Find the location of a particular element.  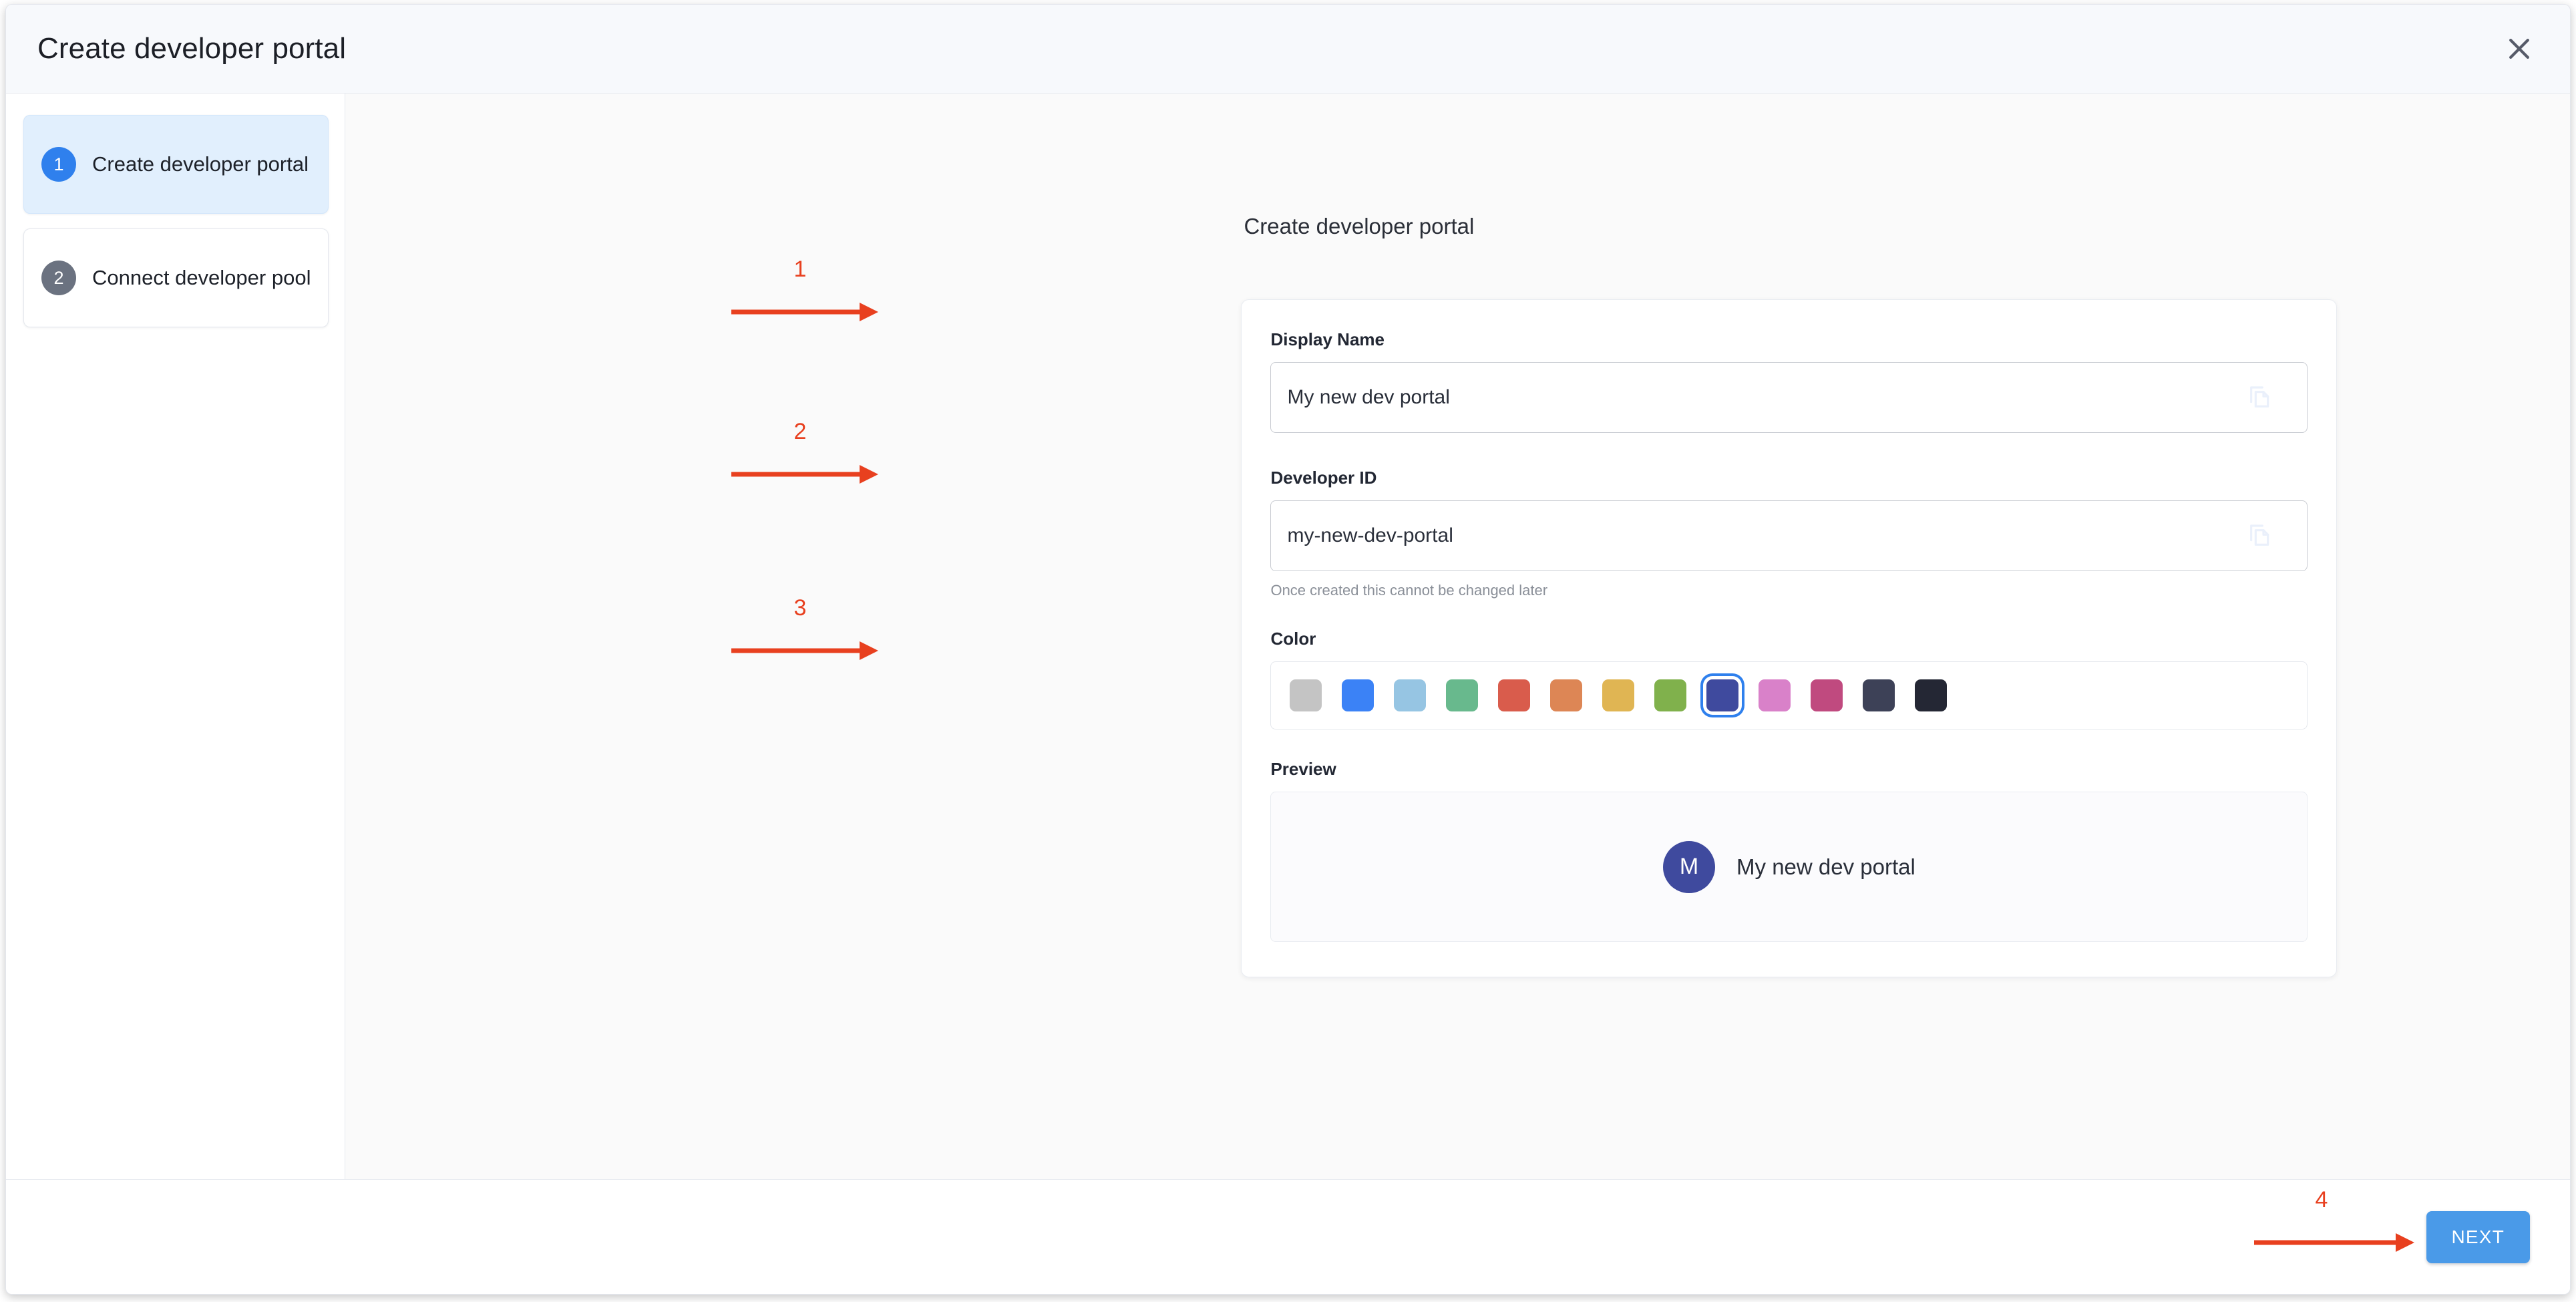

developer-id-label: Developer ID is located at coordinates (1323, 478).